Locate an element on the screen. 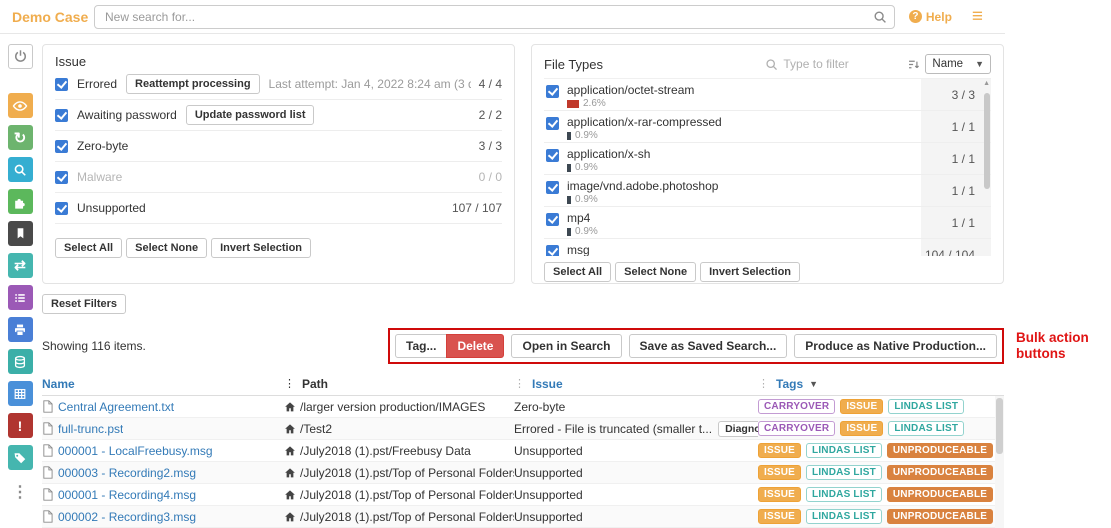  file-issue: Zero-byte is located at coordinates (540, 406).